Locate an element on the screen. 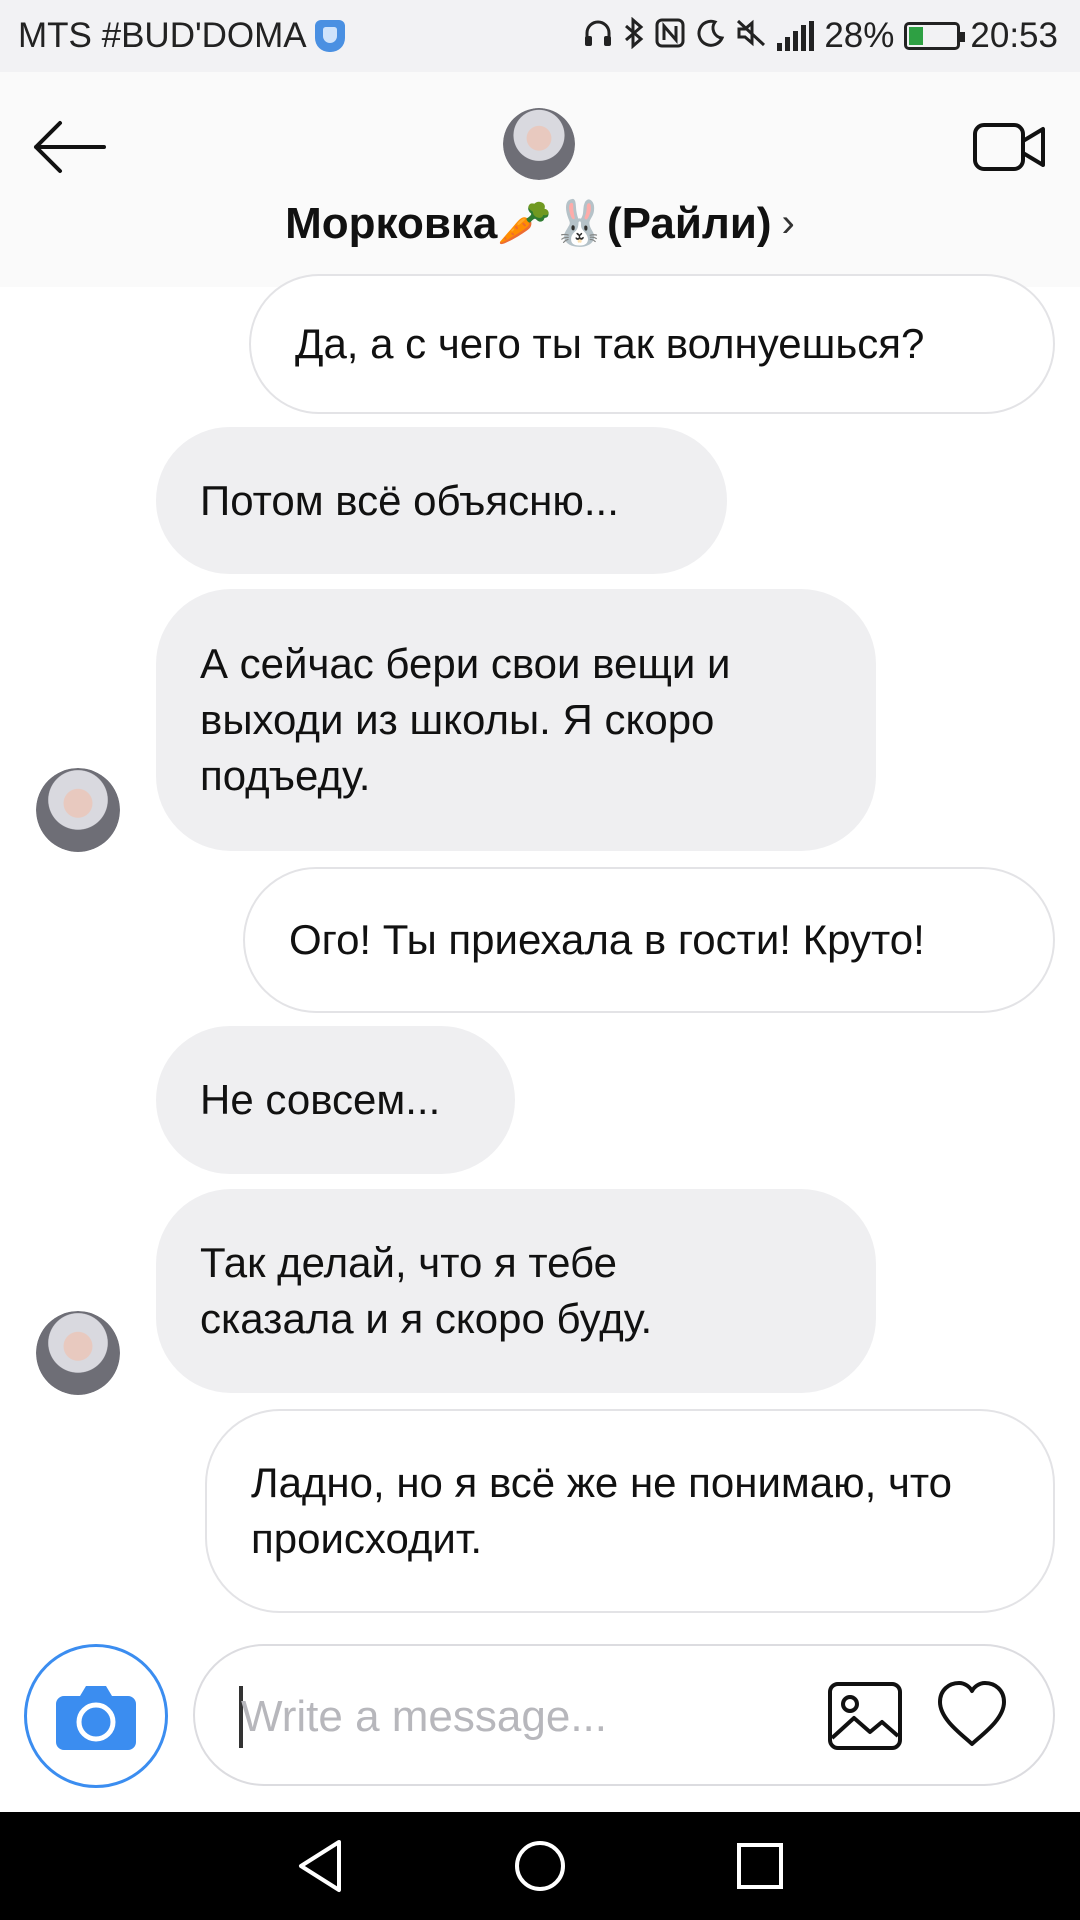 The width and height of the screenshot is (1080, 1920). message-bubble-outgoing: Ого! Ты приехала в гости! Круто! is located at coordinates (649, 940).